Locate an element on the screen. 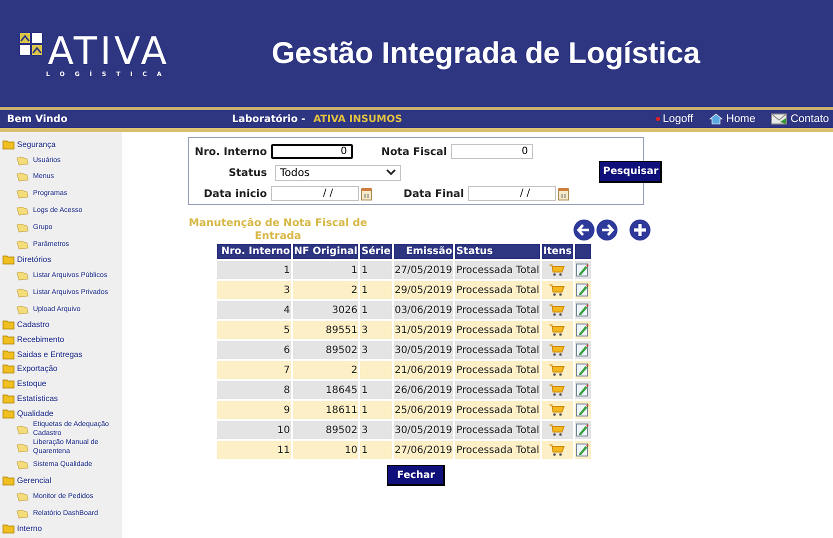 Image resolution: width=833 pixels, height=538 pixels. sidebar-item: Estoque is located at coordinates (61, 383).